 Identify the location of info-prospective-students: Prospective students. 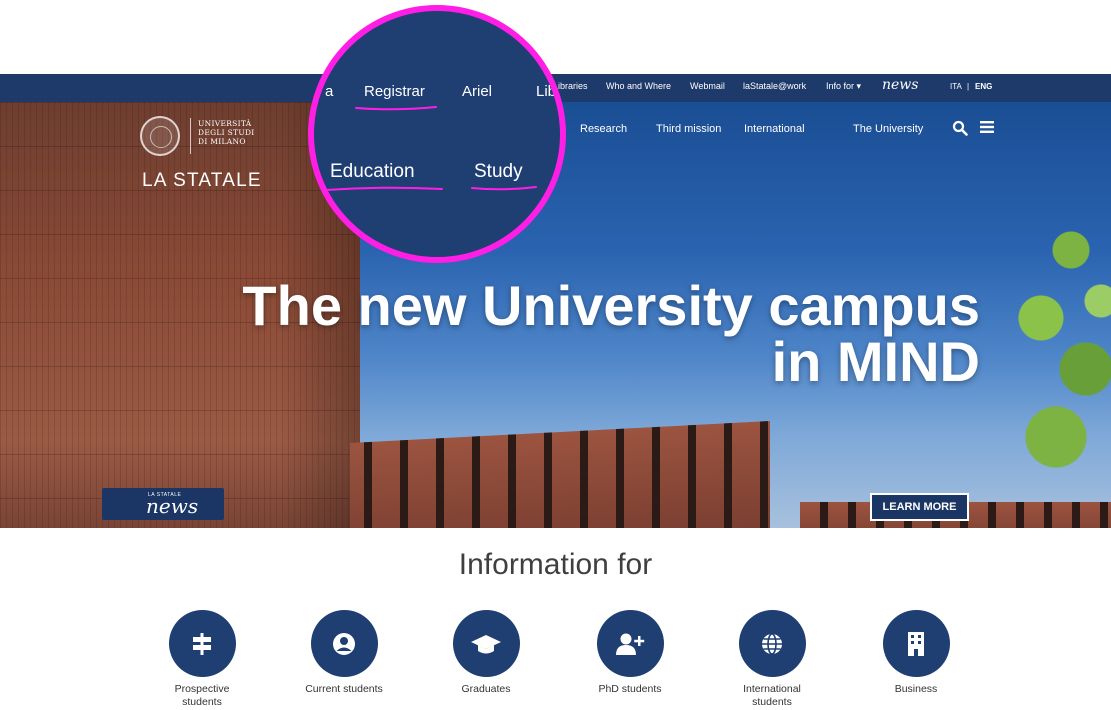
(202, 659).